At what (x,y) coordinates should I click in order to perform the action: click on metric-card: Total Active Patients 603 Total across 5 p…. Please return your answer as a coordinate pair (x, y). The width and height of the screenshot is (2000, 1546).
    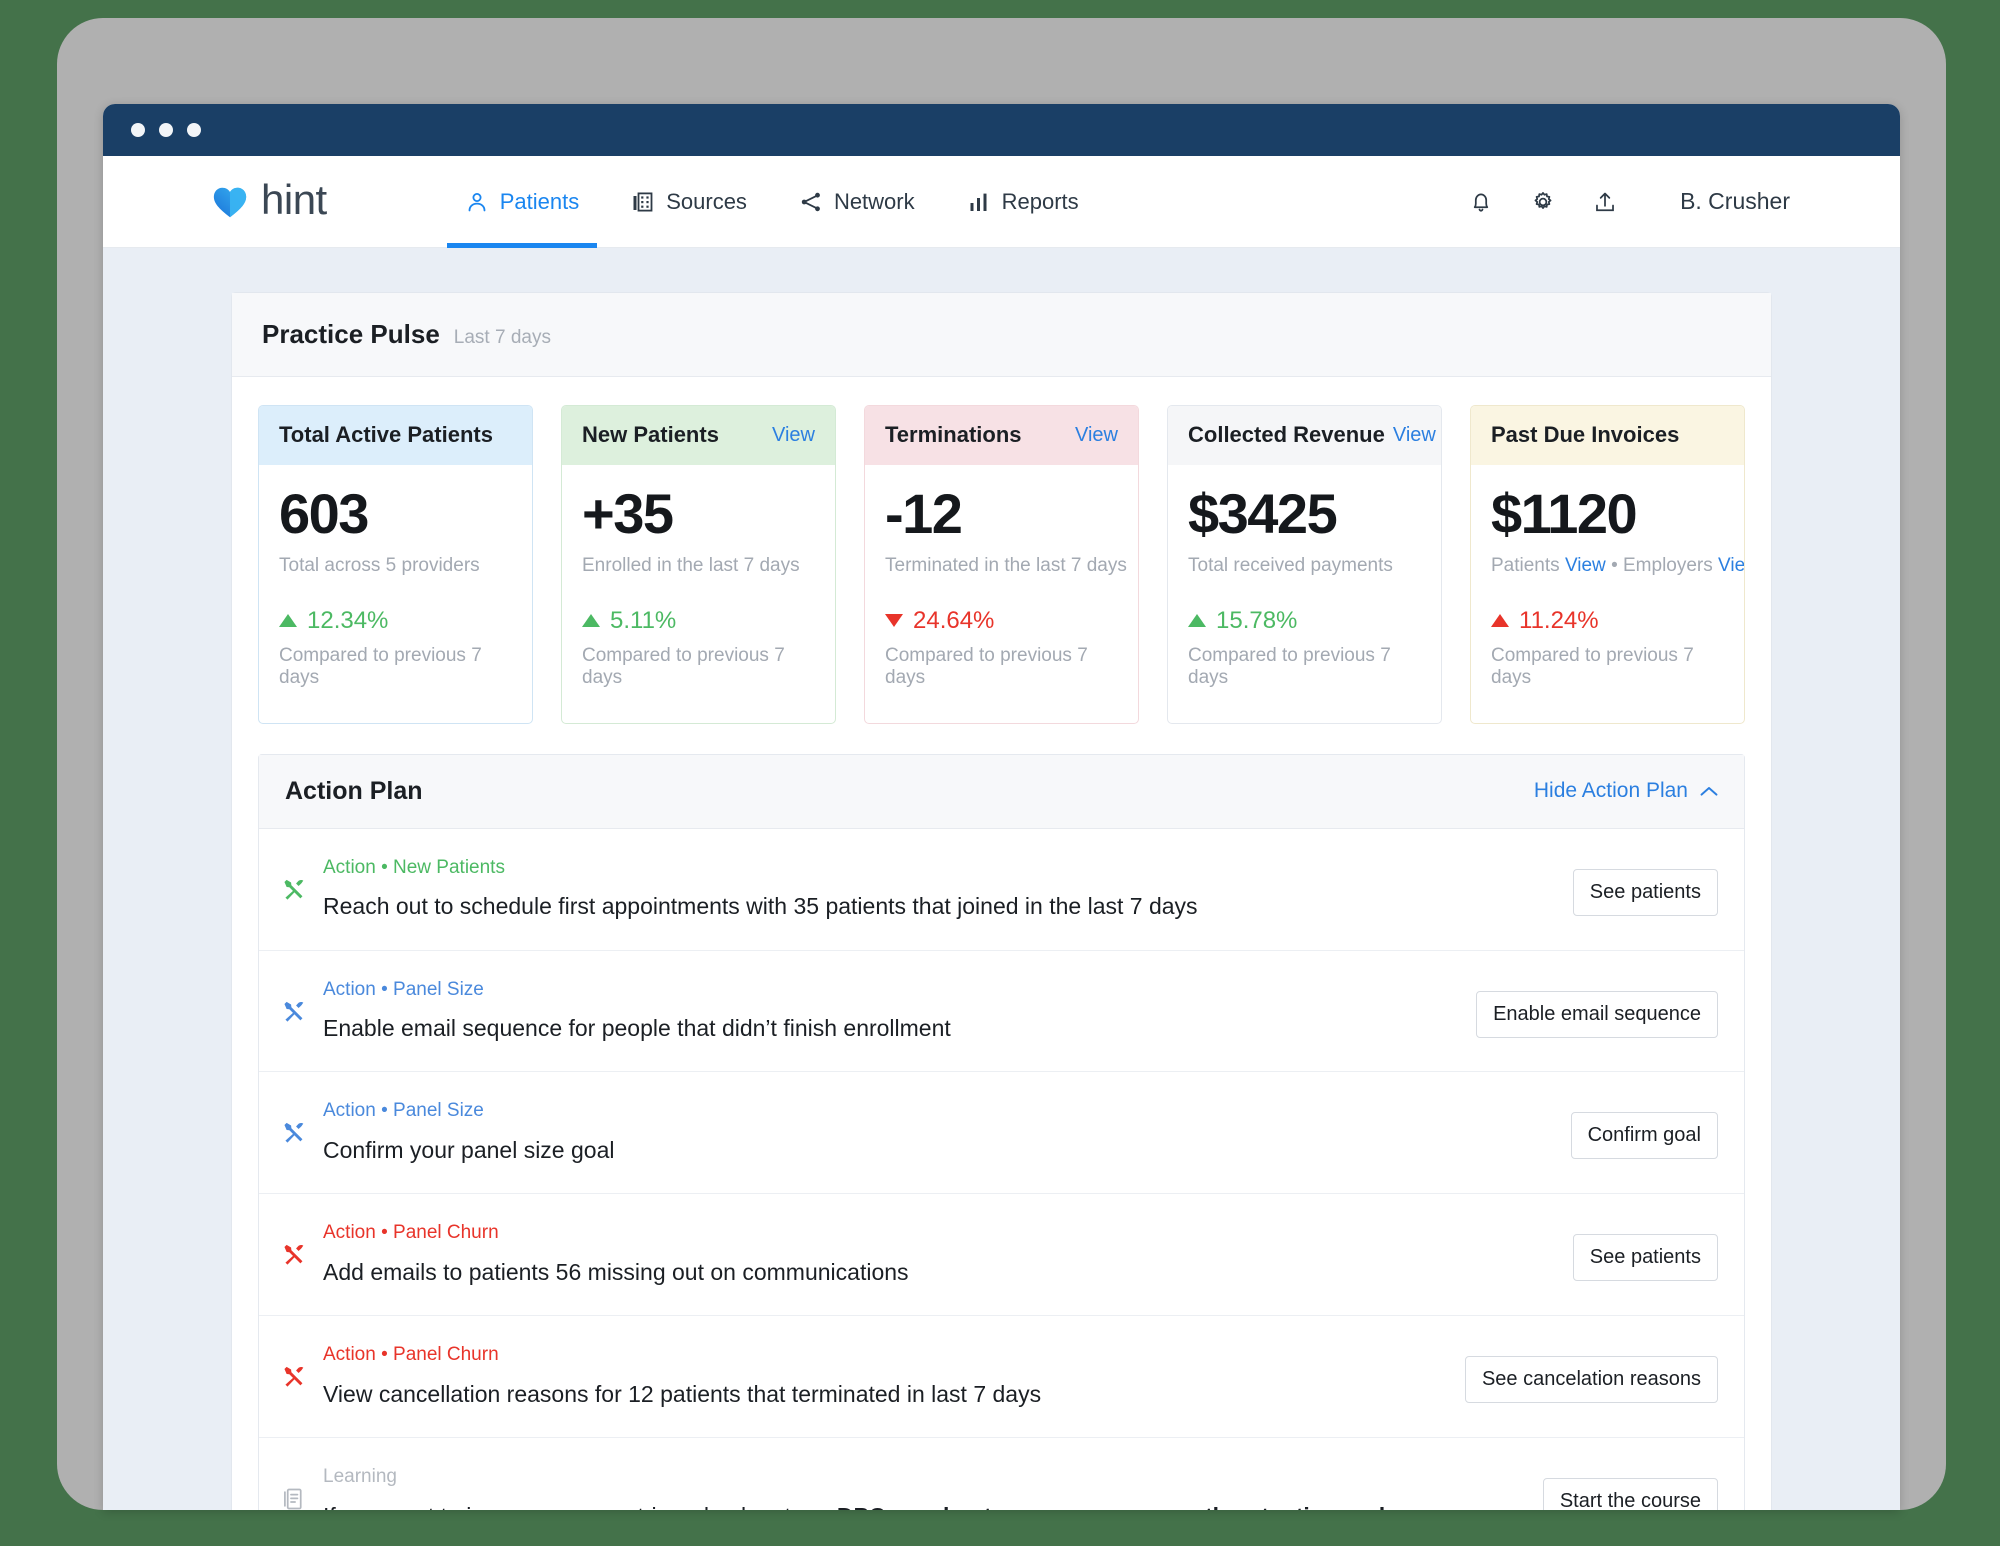
    Looking at the image, I should click on (395, 564).